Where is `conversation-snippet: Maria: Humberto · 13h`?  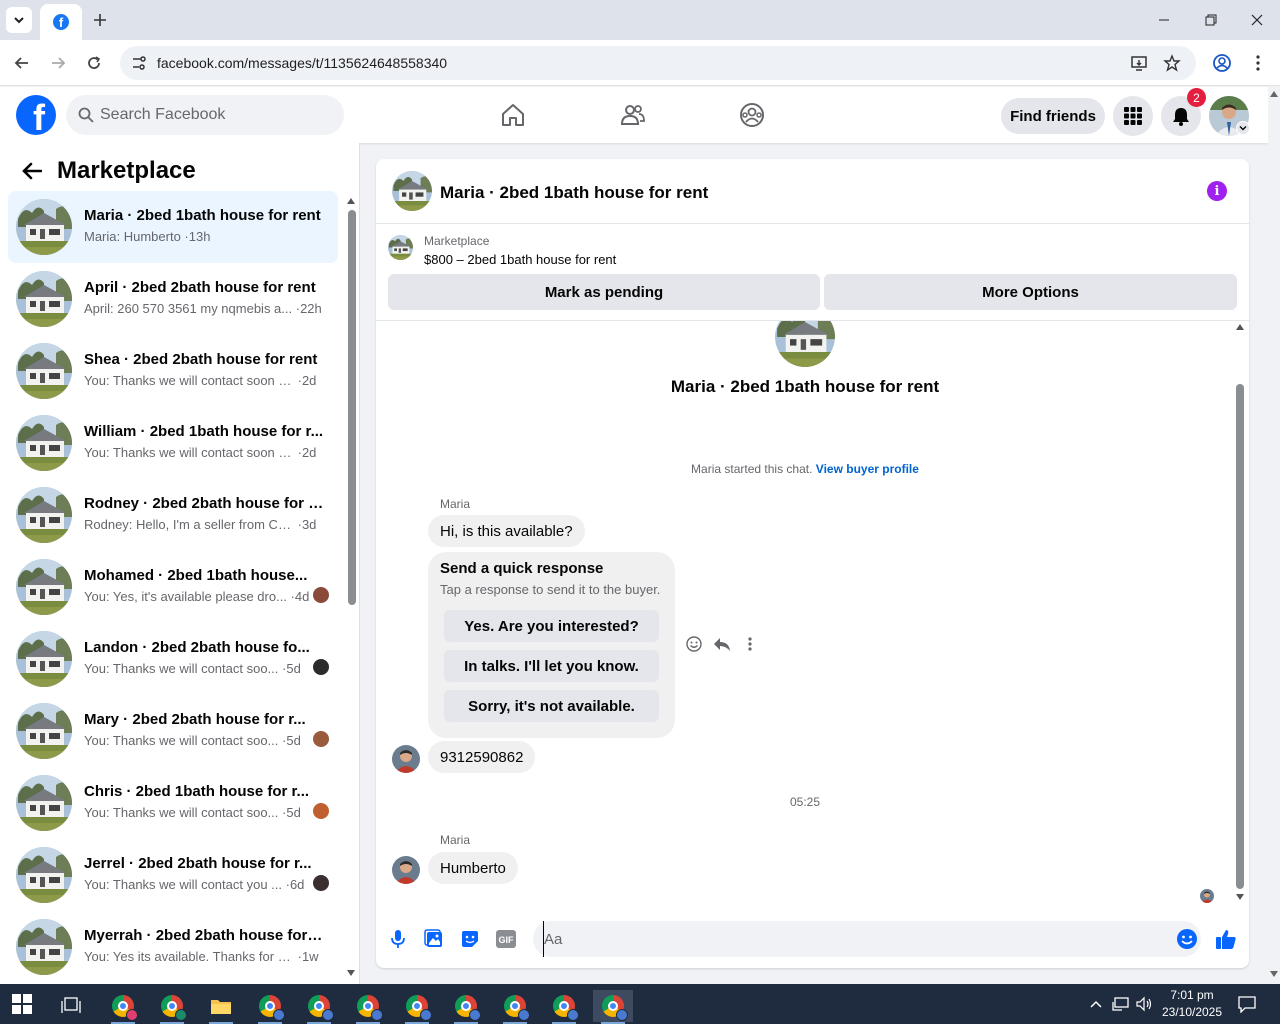
conversation-snippet: Maria: Humberto · 13h is located at coordinates (147, 236).